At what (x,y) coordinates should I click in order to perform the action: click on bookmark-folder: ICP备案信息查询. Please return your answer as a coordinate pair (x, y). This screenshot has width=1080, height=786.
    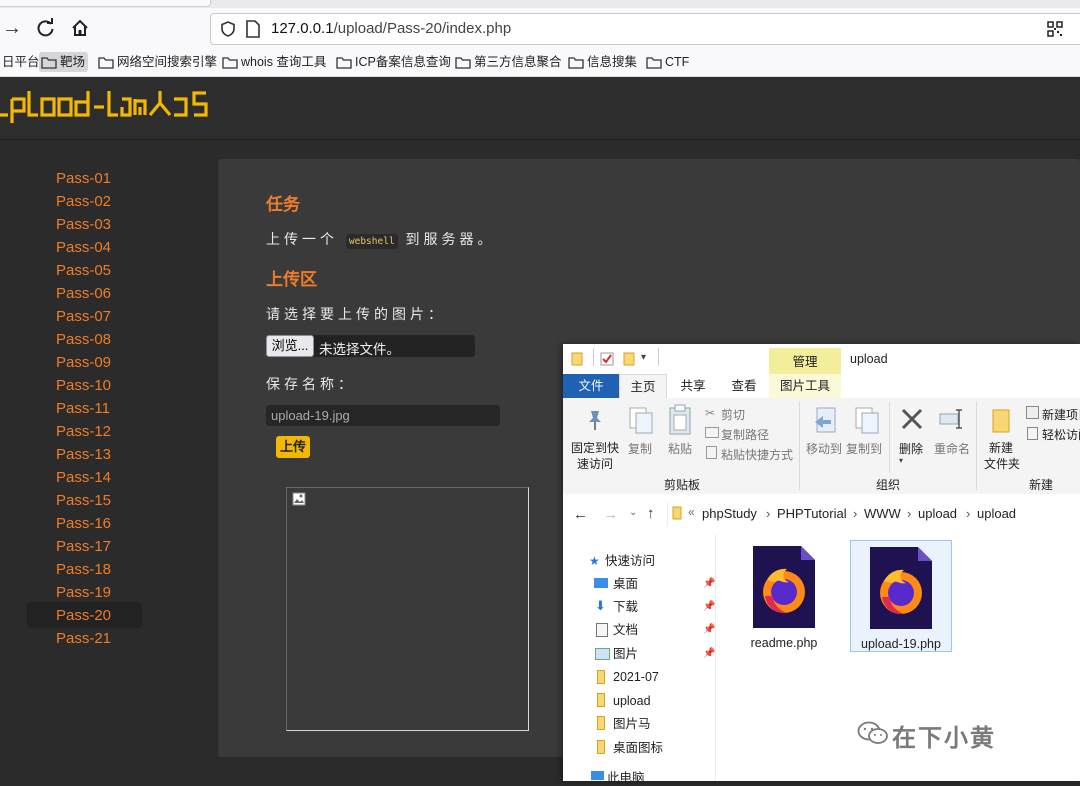
    Looking at the image, I should click on (394, 62).